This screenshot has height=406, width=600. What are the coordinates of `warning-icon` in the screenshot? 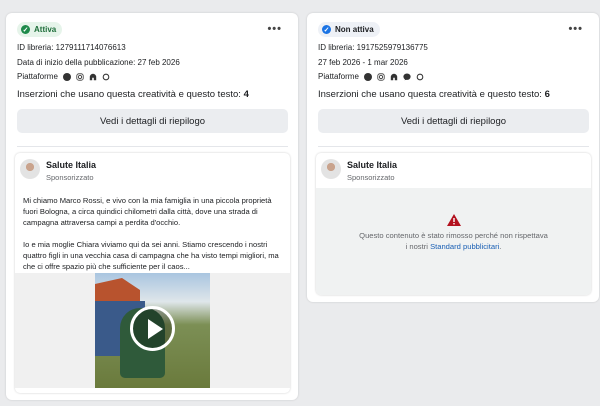 It's located at (453, 220).